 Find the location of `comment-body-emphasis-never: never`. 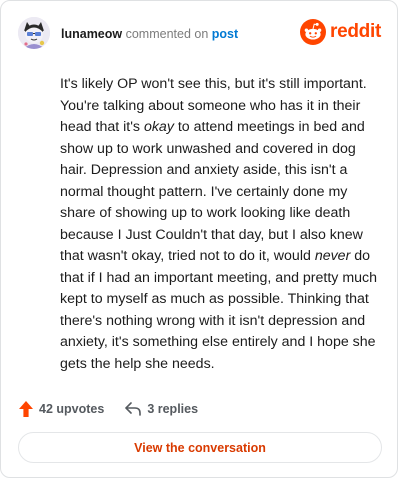

comment-body-emphasis-never: never is located at coordinates (332, 256).